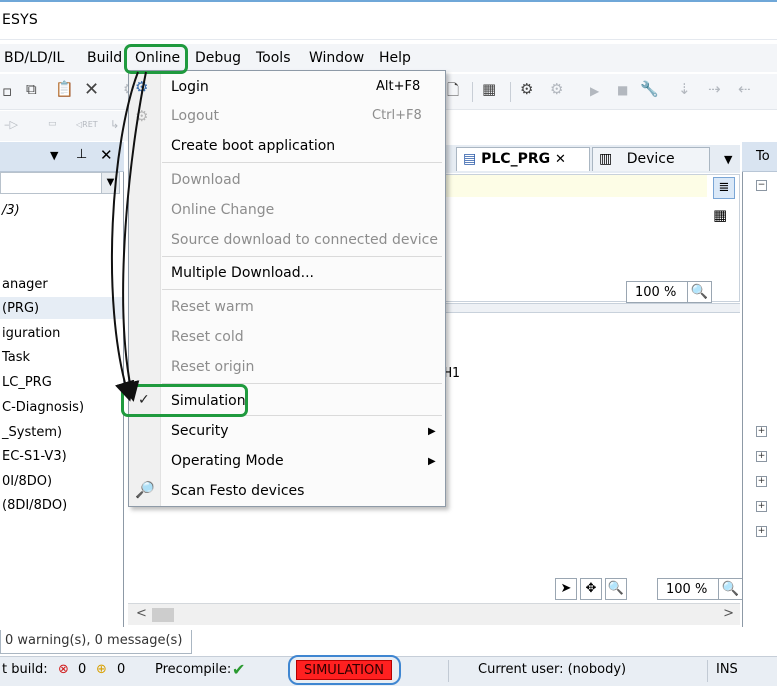  What do you see at coordinates (195, 116) in the screenshot?
I see `menu-item-logout: Logout` at bounding box center [195, 116].